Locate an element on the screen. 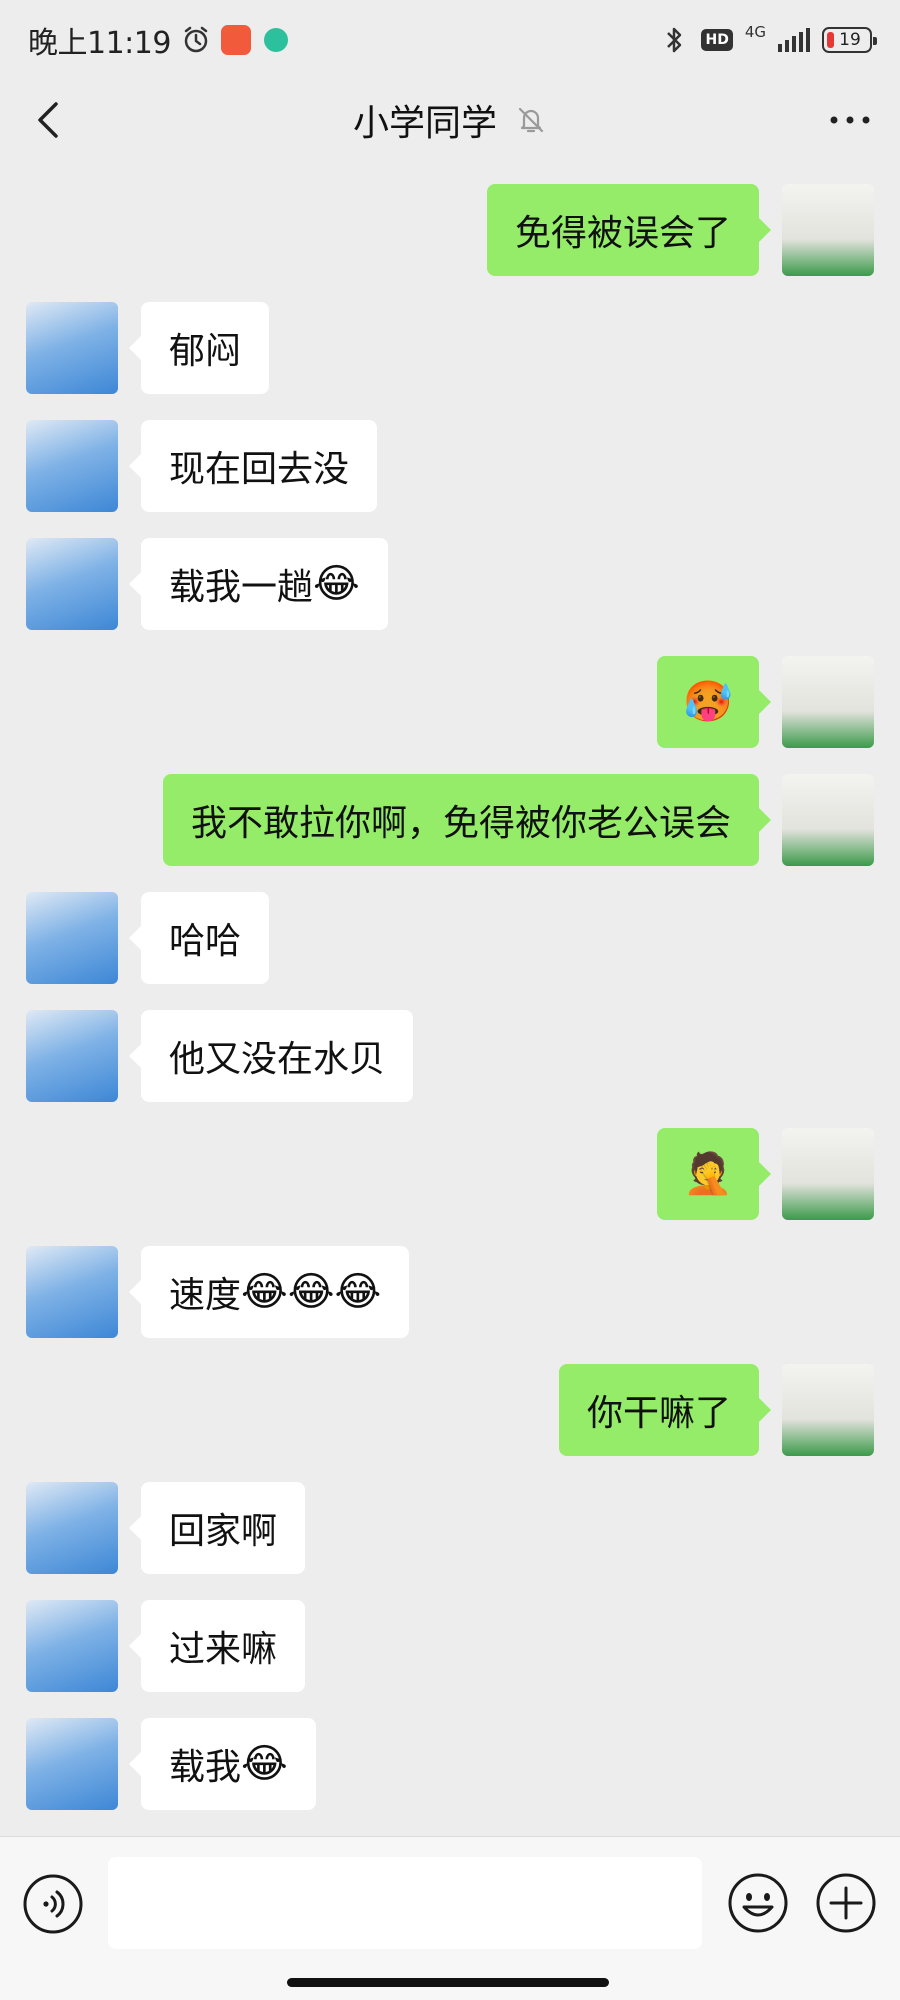 Image resolution: width=900 pixels, height=2000 pixels. network-type: 4G is located at coordinates (755, 32).